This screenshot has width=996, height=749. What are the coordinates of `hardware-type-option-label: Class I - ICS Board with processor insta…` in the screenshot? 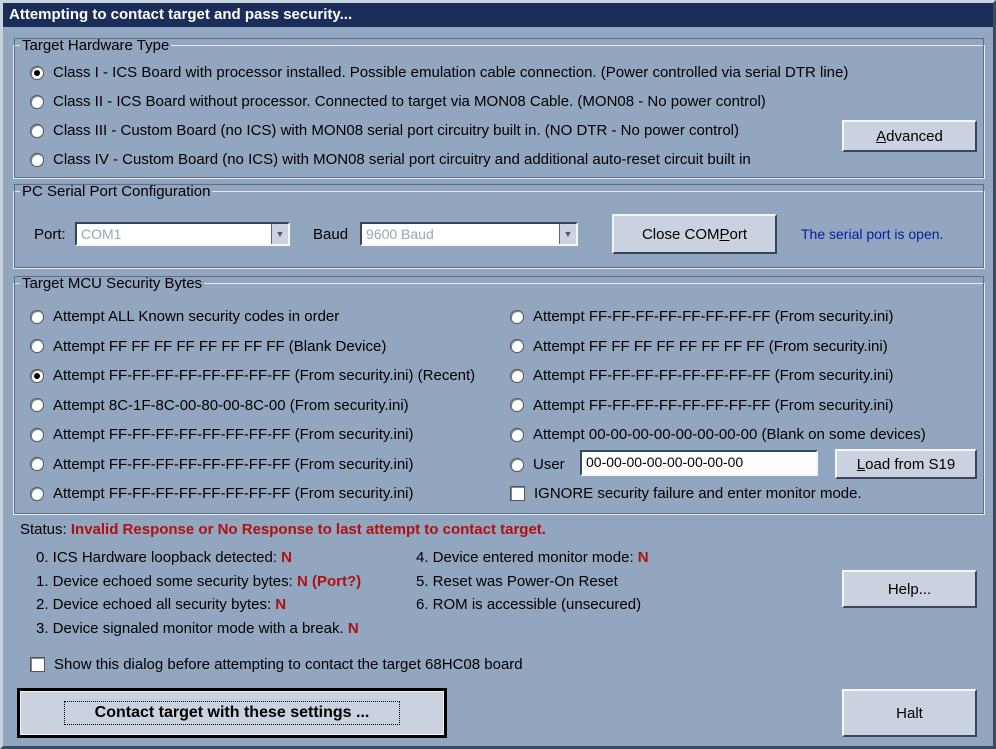 It's located at (451, 72).